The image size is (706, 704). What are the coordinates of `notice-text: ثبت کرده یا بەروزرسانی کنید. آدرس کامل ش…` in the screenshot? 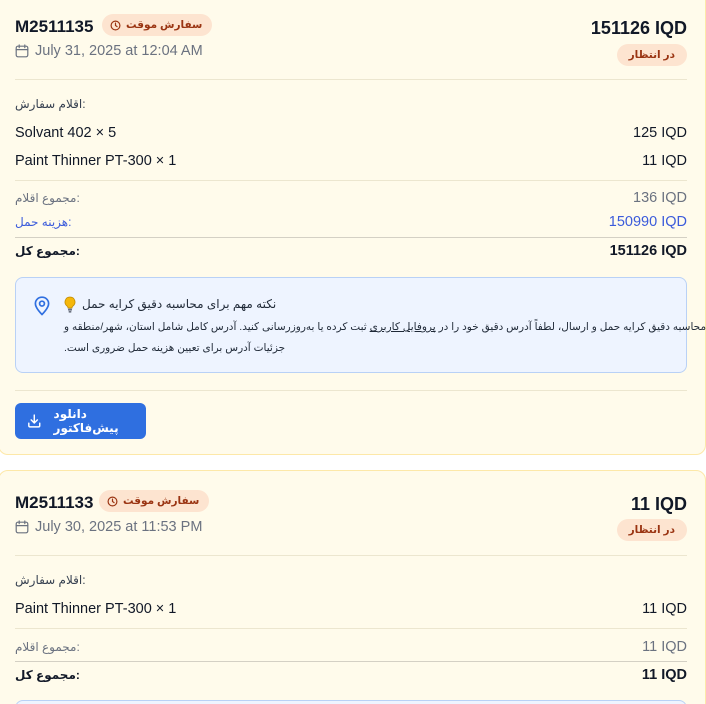 It's located at (215, 327).